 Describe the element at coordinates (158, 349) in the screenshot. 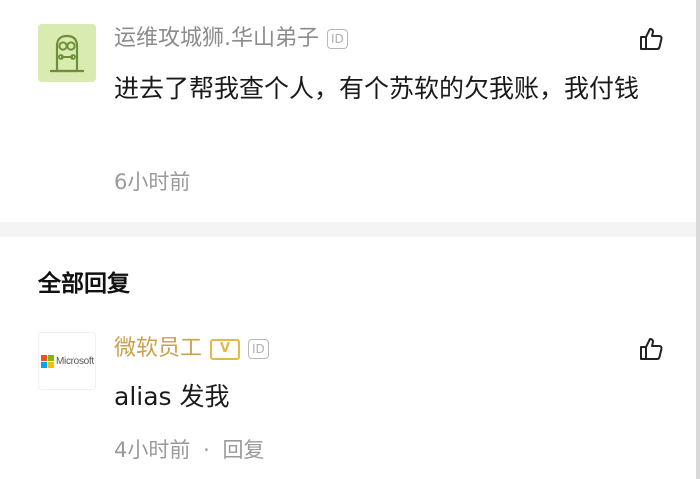

I see `reply-author-name: 微软员工` at that location.